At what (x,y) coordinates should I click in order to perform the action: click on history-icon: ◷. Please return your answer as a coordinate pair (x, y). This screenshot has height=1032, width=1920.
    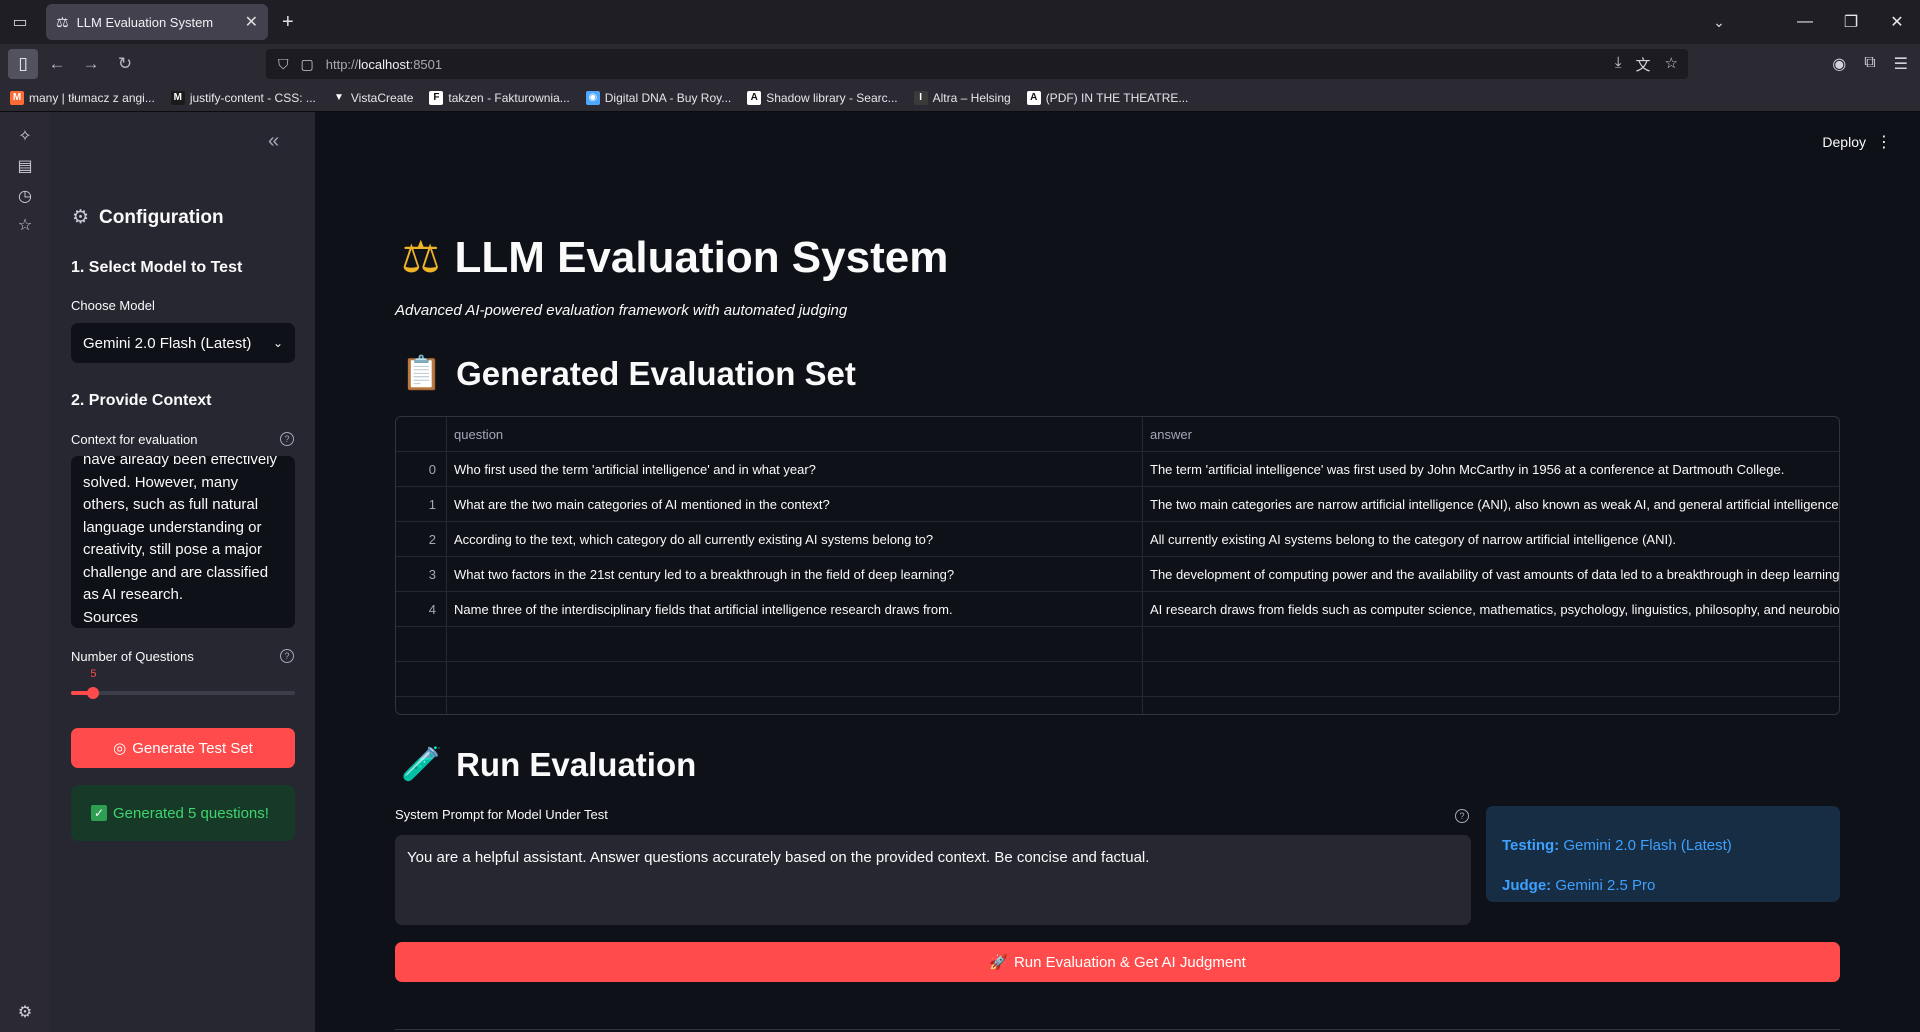
    Looking at the image, I should click on (25, 196).